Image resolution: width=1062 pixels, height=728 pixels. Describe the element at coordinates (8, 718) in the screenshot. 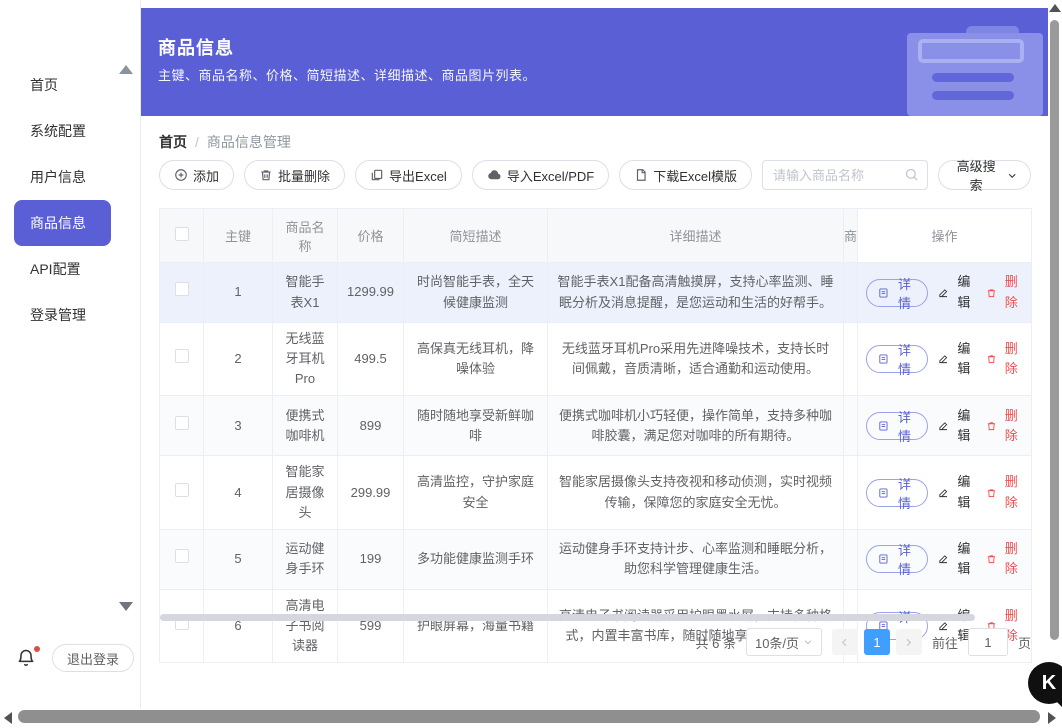

I see `scroll-left-arrow-icon` at that location.